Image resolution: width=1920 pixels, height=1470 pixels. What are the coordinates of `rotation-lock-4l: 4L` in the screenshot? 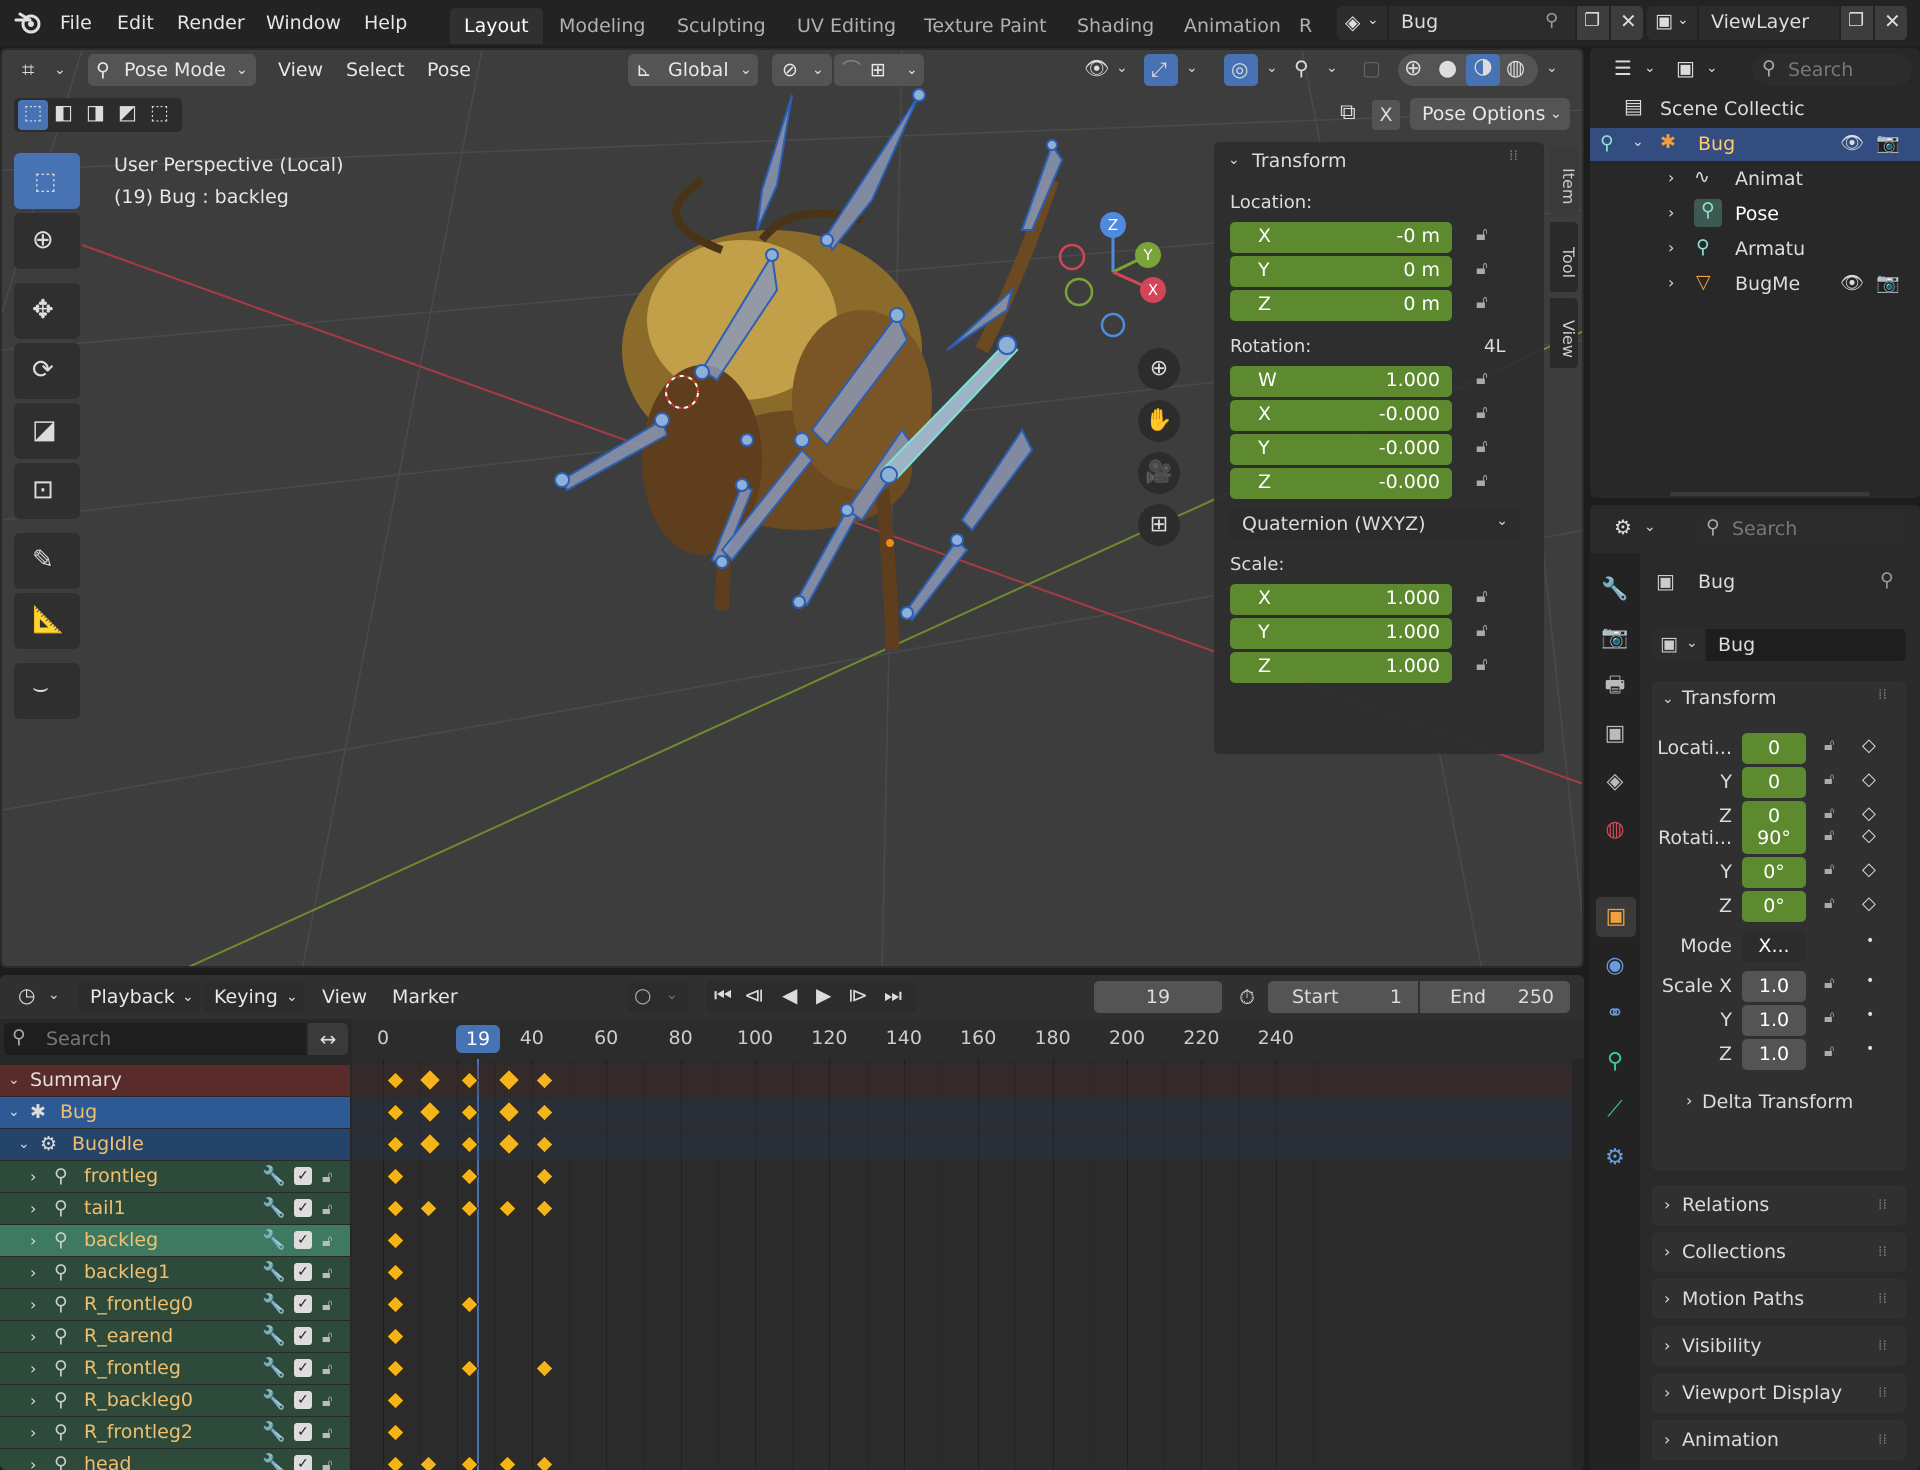 It's located at (1494, 346).